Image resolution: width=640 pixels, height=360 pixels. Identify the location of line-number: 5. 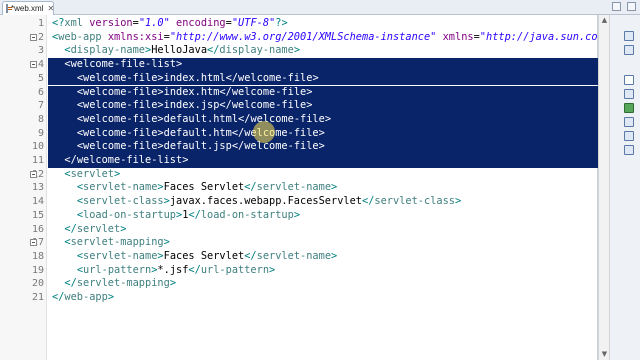
(40, 78).